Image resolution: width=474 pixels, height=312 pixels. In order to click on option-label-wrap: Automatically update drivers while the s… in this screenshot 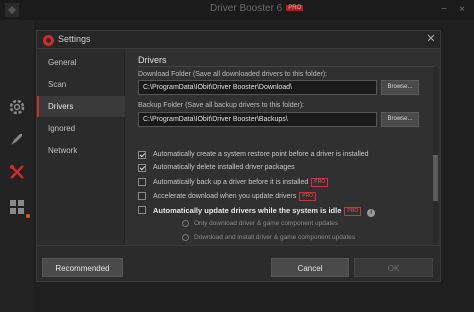, I will do `click(264, 211)`.